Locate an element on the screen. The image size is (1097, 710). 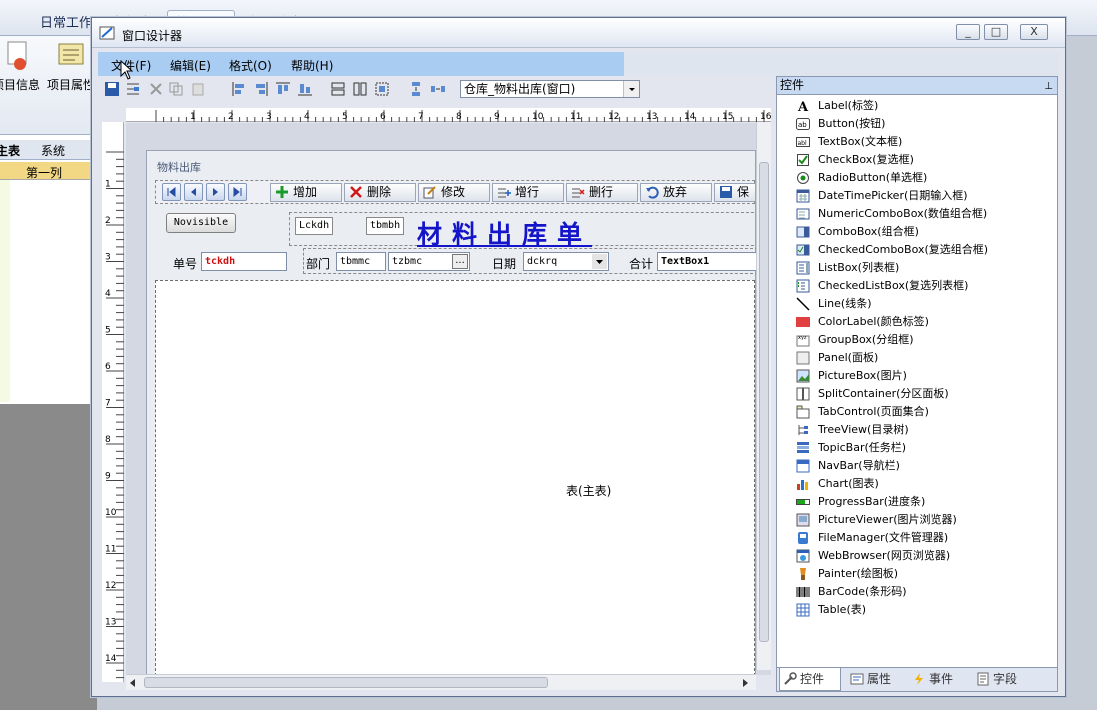
delete-row-button: 删行 is located at coordinates (602, 192).